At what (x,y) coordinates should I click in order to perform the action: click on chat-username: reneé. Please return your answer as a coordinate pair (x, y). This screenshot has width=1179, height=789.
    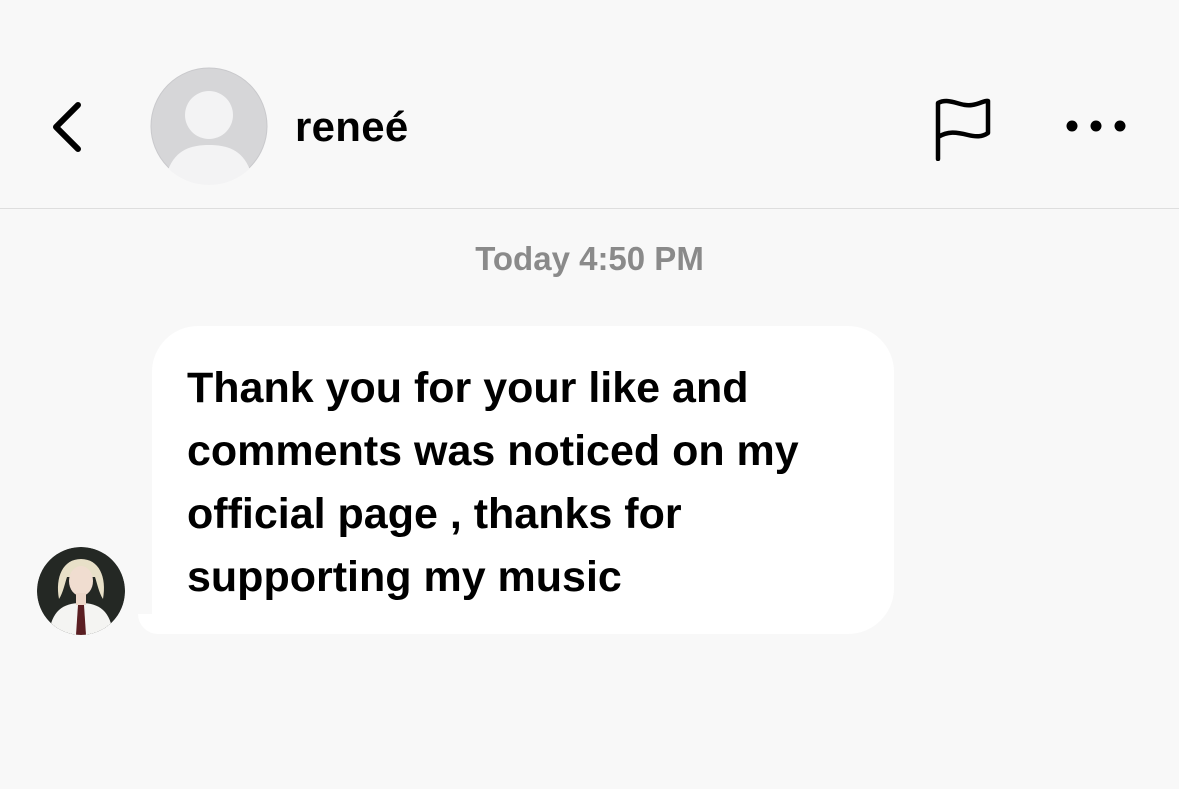
    Looking at the image, I should click on (352, 127).